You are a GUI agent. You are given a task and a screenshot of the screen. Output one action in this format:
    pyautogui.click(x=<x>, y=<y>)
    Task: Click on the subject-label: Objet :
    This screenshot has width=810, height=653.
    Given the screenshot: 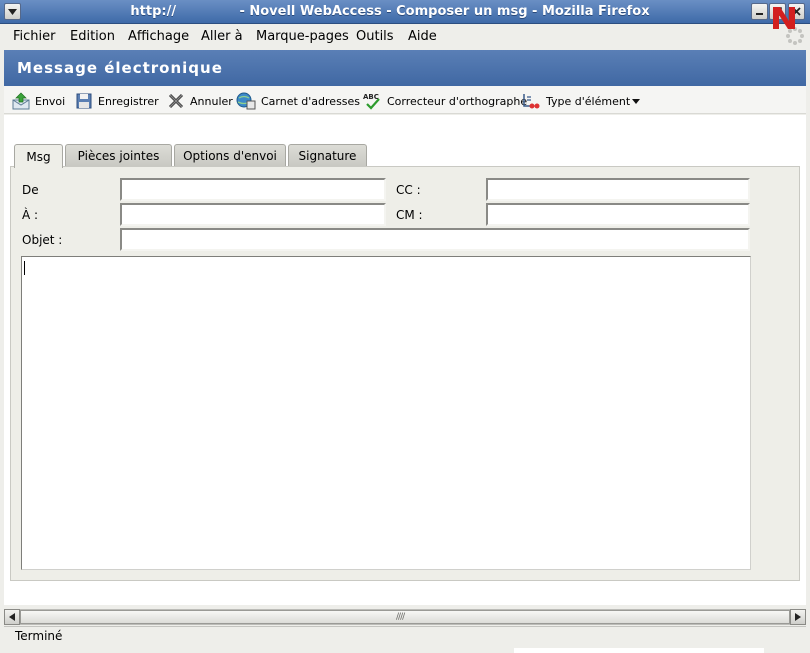 What is the action you would take?
    pyautogui.click(x=42, y=240)
    